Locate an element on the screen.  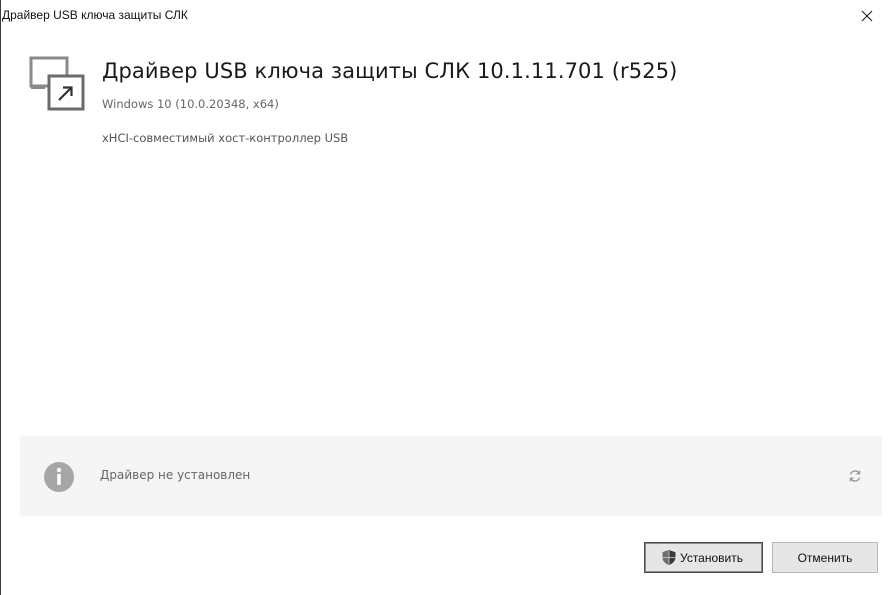
cancel-button: Отменить is located at coordinates (825, 557).